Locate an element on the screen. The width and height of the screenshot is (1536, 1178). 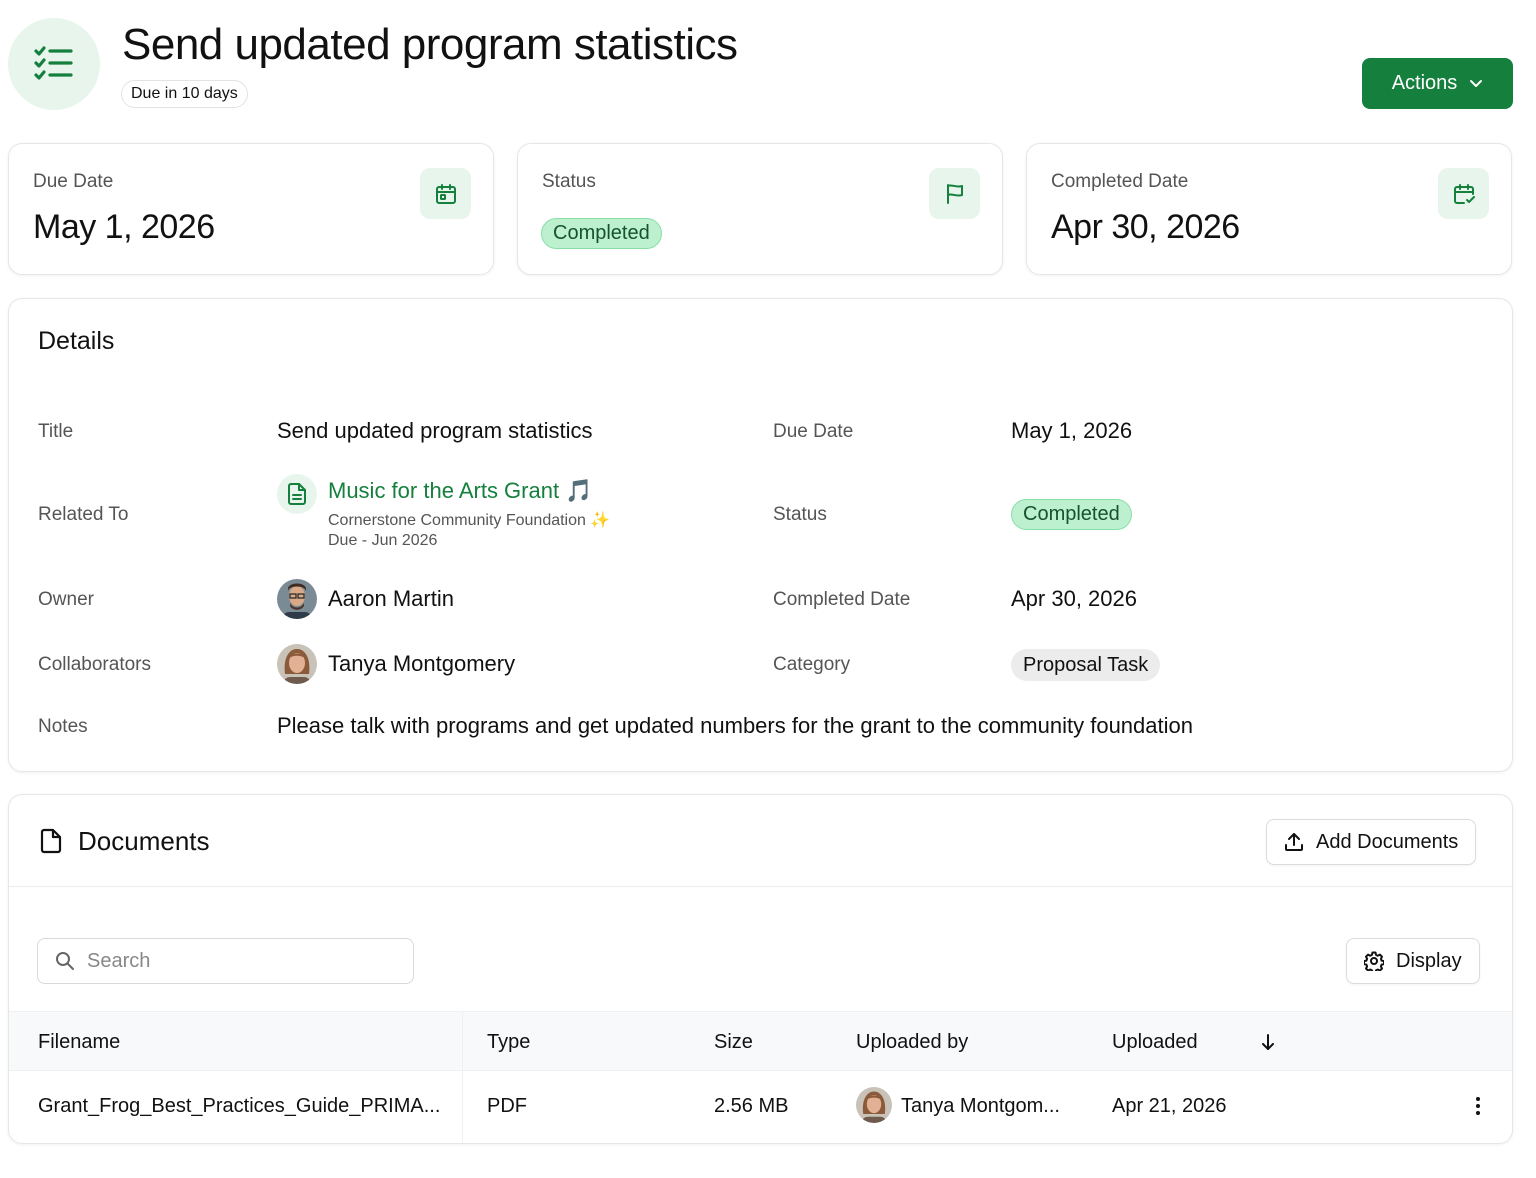
owner-label: Owner is located at coordinates (66, 599).